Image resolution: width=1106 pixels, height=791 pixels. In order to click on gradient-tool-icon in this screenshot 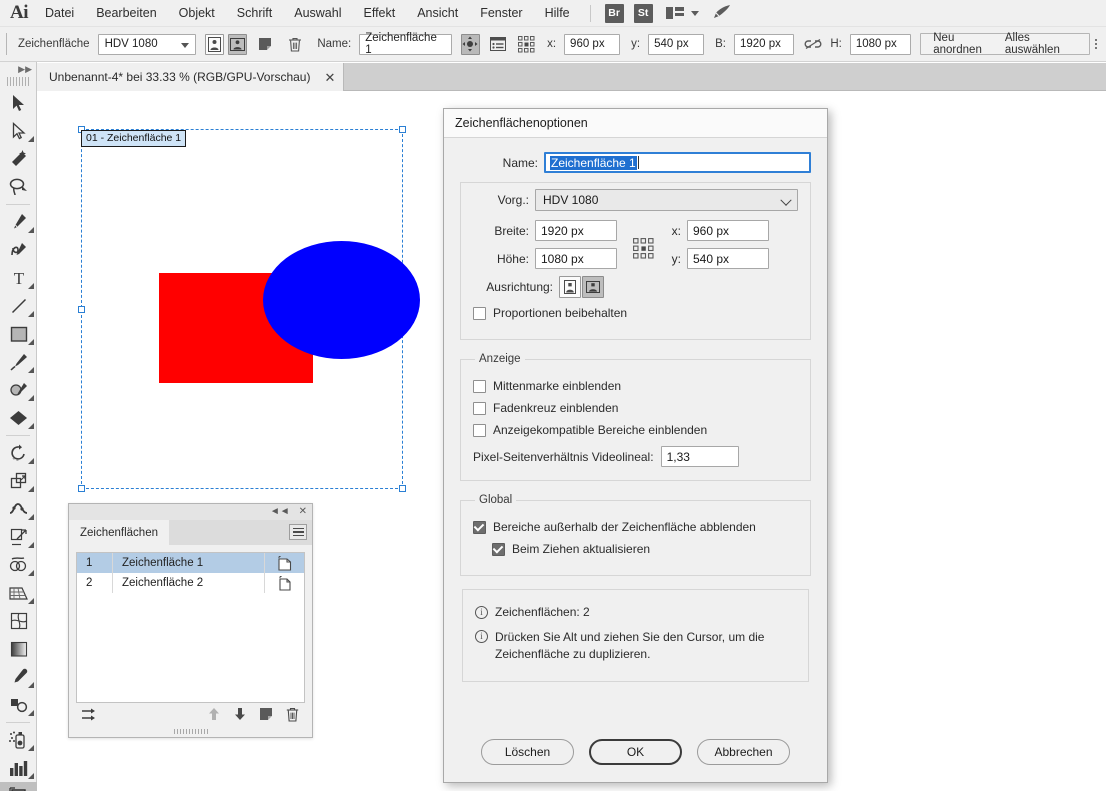, I will do `click(18, 649)`.